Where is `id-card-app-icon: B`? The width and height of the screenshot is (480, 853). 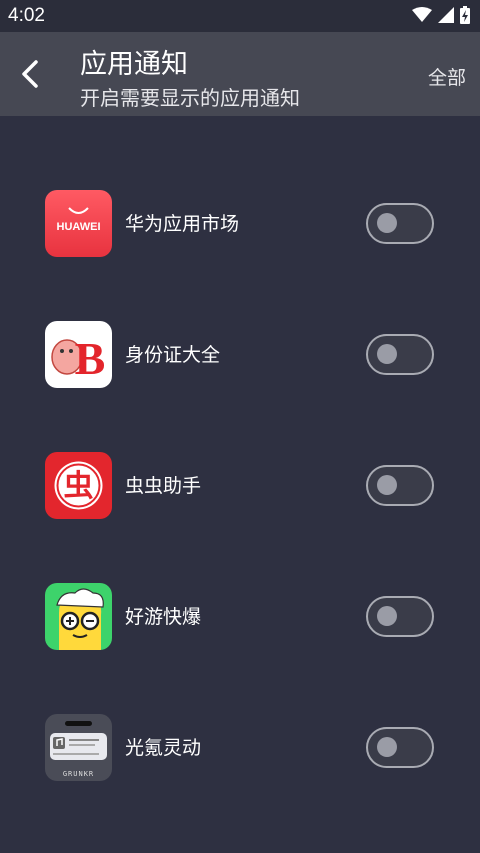 id-card-app-icon: B is located at coordinates (78, 354).